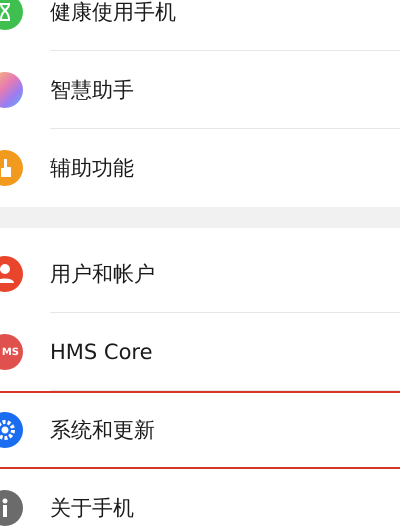 This screenshot has width=400, height=526. What do you see at coordinates (200, 90) in the screenshot?
I see `settings-item: 智慧助手` at bounding box center [200, 90].